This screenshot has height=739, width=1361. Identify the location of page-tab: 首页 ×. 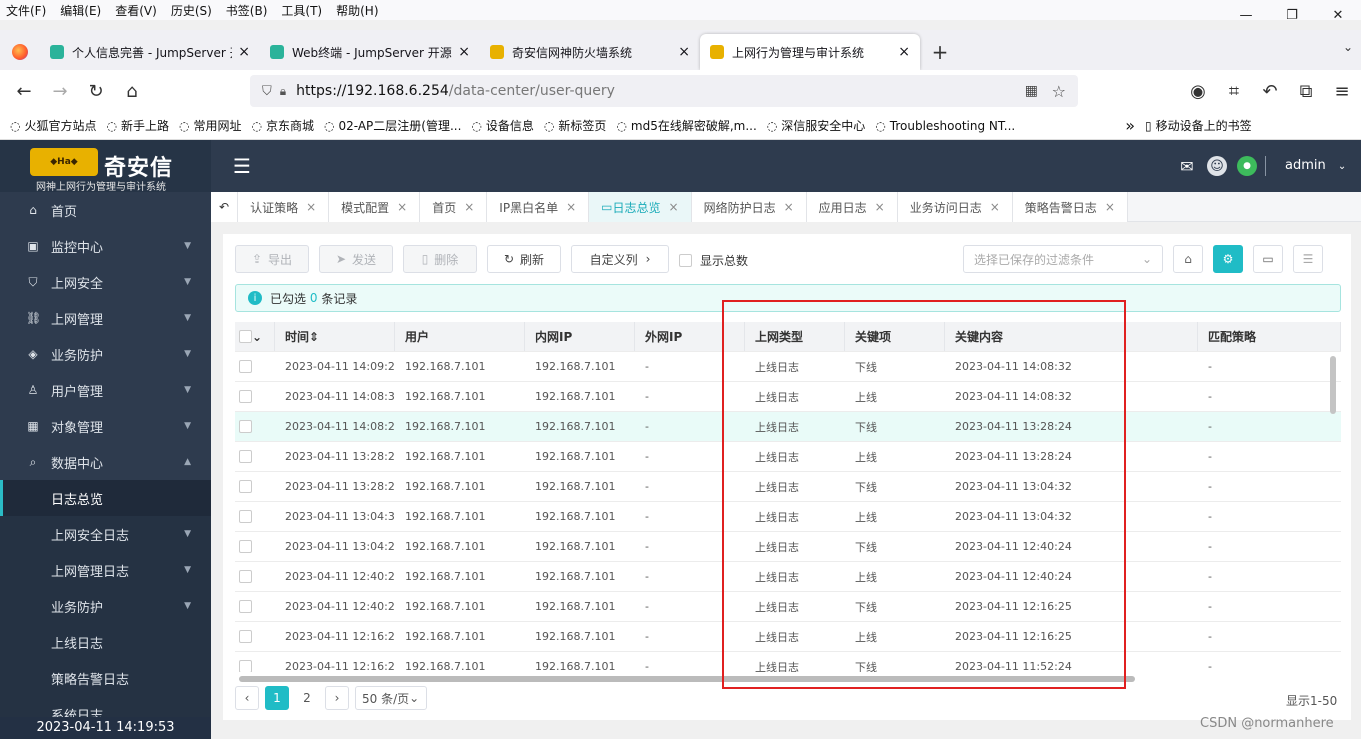
(454, 207).